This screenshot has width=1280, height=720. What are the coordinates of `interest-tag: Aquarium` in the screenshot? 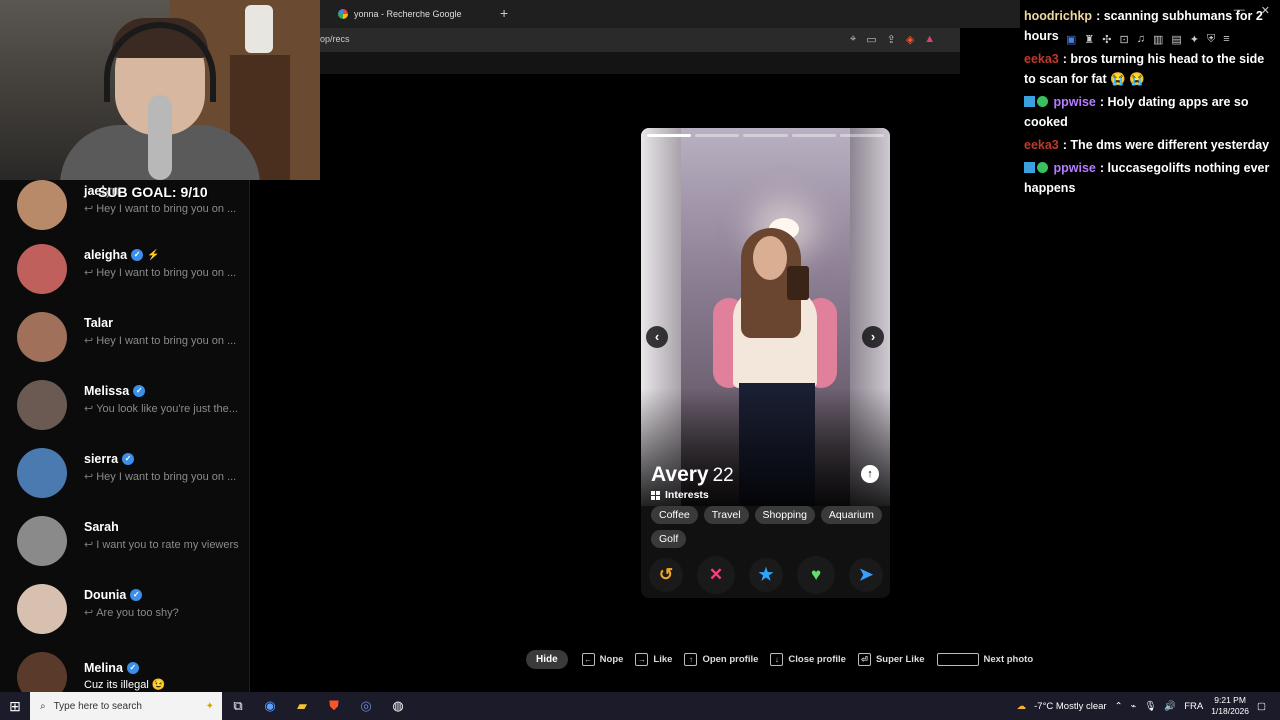 It's located at (851, 515).